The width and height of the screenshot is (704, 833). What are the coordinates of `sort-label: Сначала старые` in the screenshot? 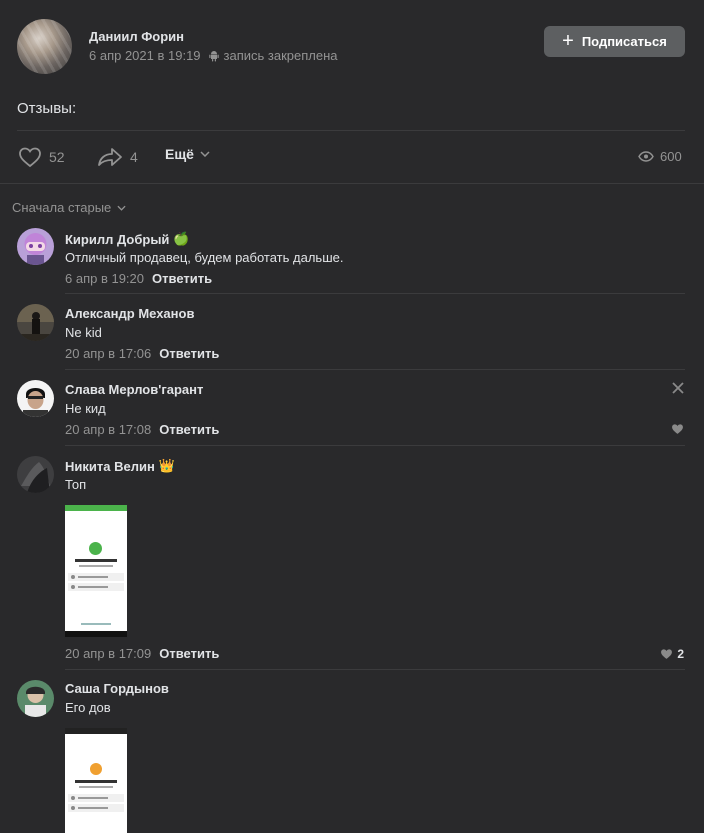 It's located at (62, 207).